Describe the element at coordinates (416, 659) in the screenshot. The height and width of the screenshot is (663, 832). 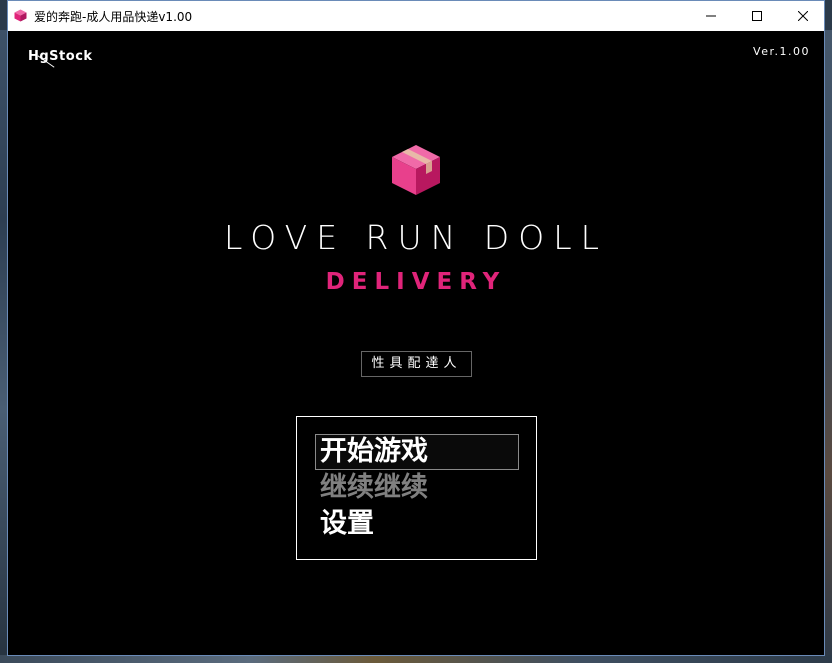
I see `desktop-backdrop-bottom` at that location.